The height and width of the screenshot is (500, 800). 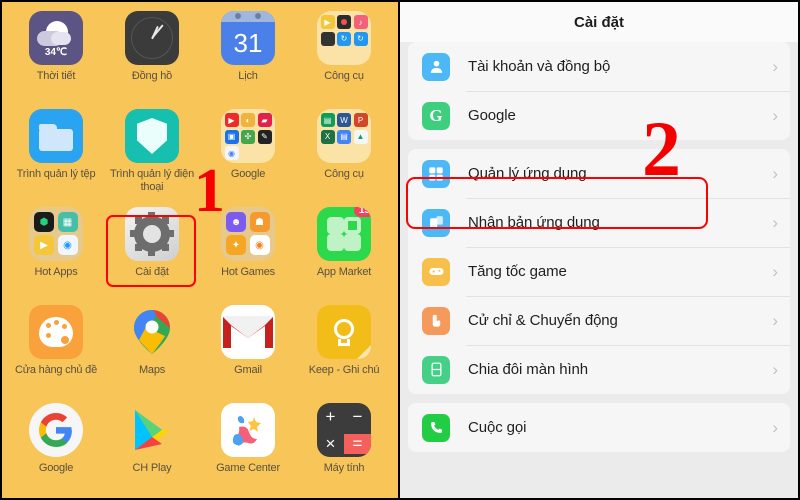 I want to click on app-app-market: 15 App Market, so click(x=344, y=251).